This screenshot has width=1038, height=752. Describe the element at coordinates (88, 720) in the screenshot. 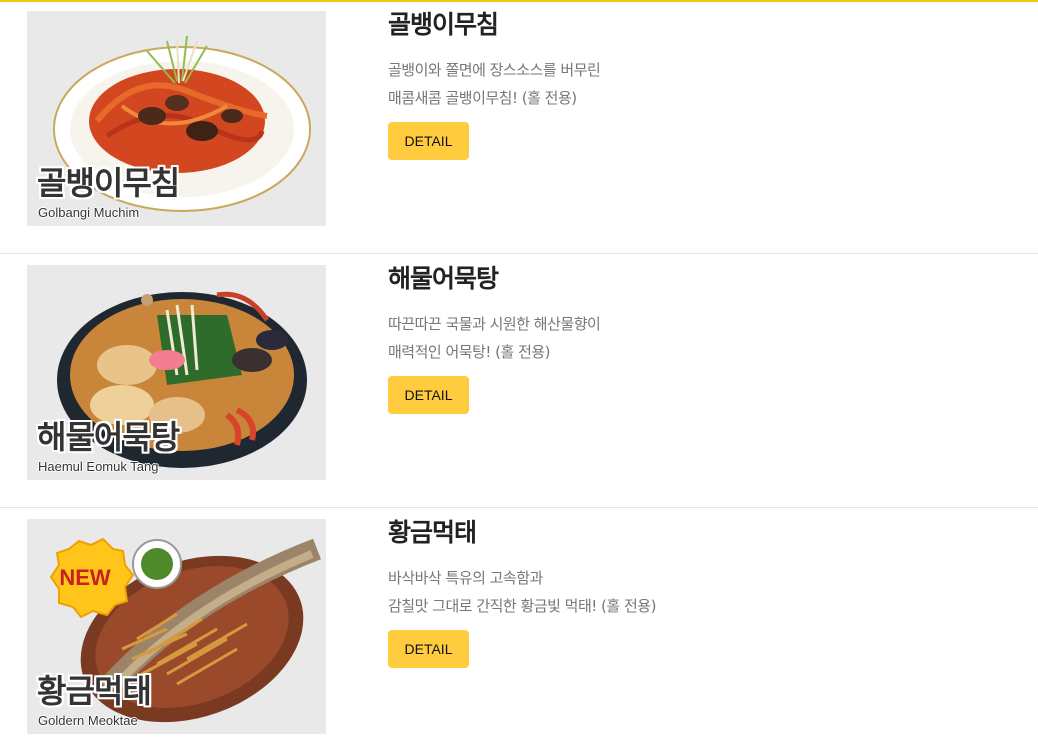

I see `thumb-english-name: Goldern Meoktae` at that location.